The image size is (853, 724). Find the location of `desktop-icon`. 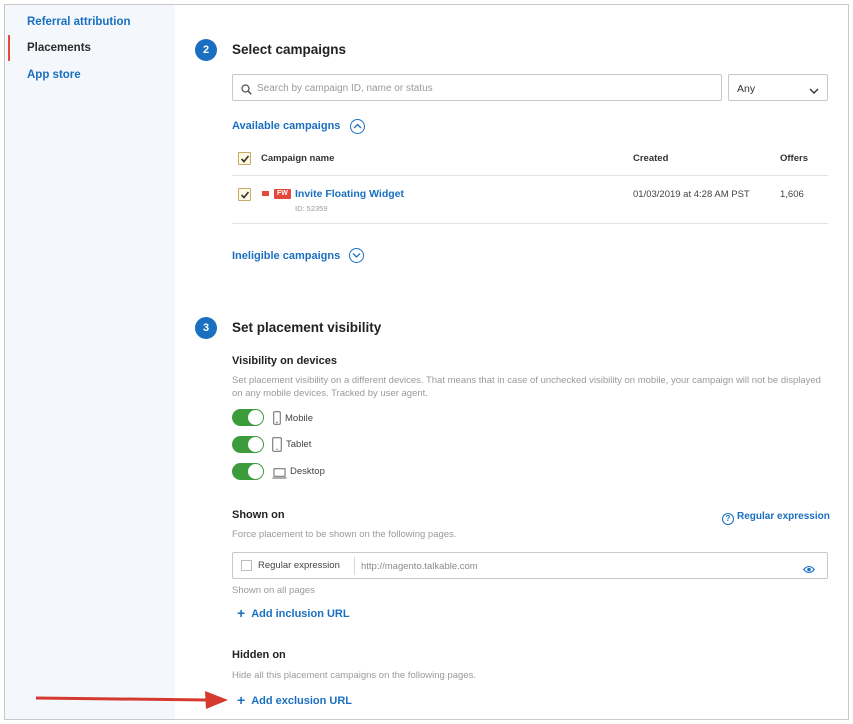

desktop-icon is located at coordinates (279, 475).